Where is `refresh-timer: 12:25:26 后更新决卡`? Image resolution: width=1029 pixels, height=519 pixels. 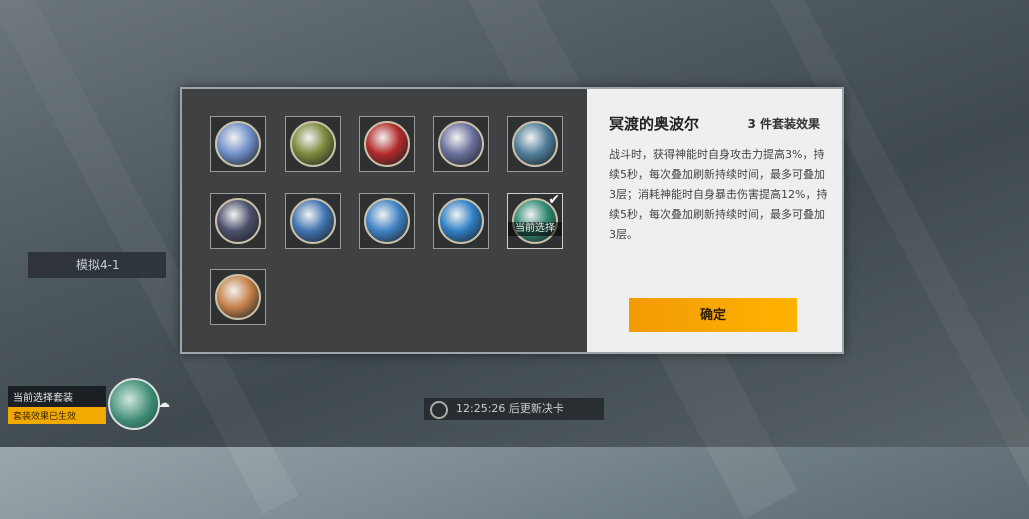 refresh-timer: 12:25:26 后更新决卡 is located at coordinates (514, 409).